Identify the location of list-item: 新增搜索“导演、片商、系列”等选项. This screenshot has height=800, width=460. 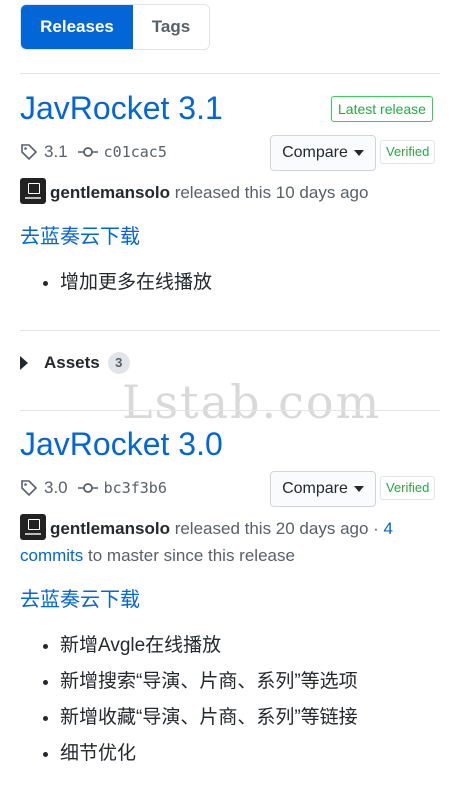
(209, 685).